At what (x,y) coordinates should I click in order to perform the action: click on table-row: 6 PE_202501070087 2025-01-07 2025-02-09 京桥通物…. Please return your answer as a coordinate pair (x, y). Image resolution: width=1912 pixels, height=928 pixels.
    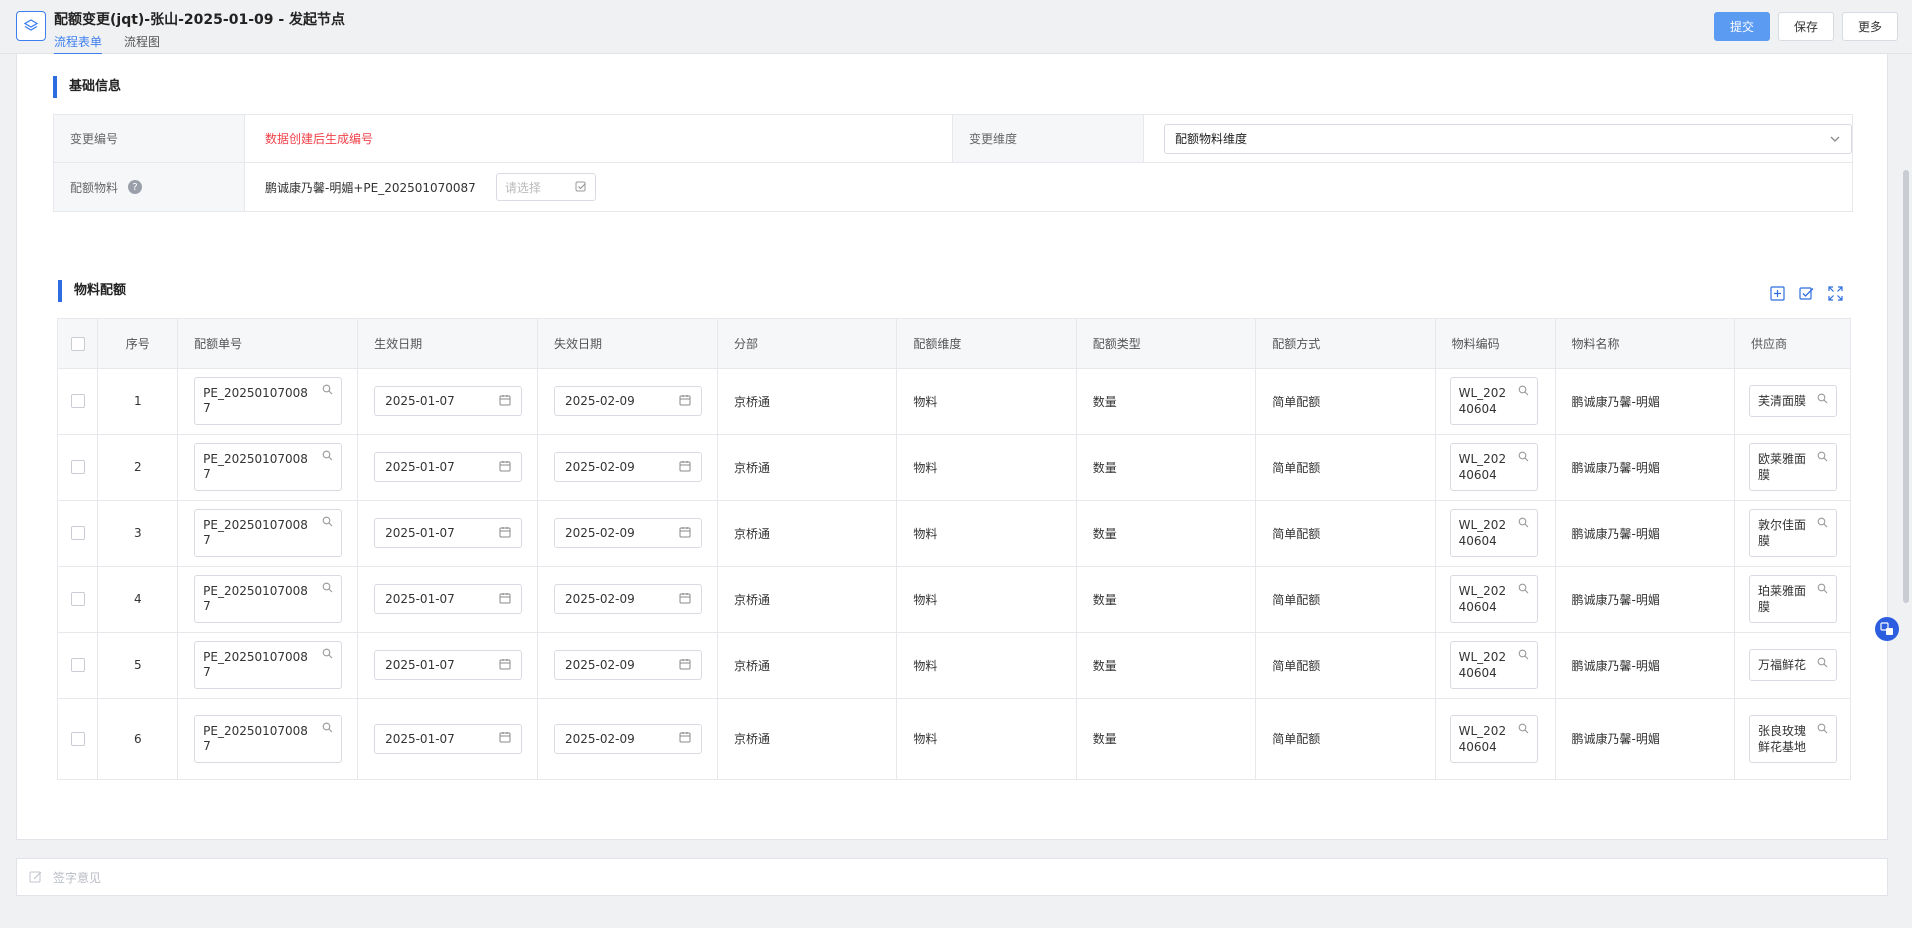
    Looking at the image, I should click on (954, 739).